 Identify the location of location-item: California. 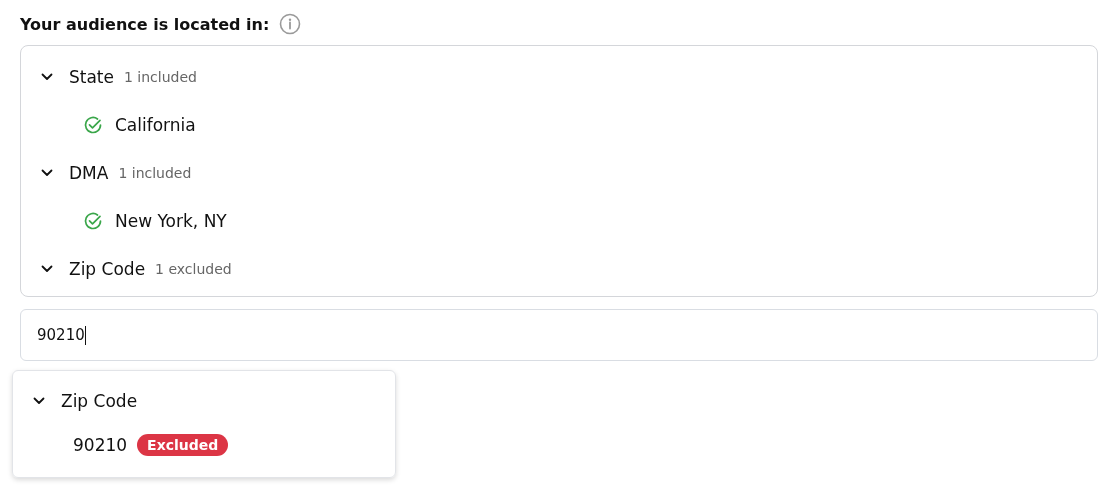
(155, 125).